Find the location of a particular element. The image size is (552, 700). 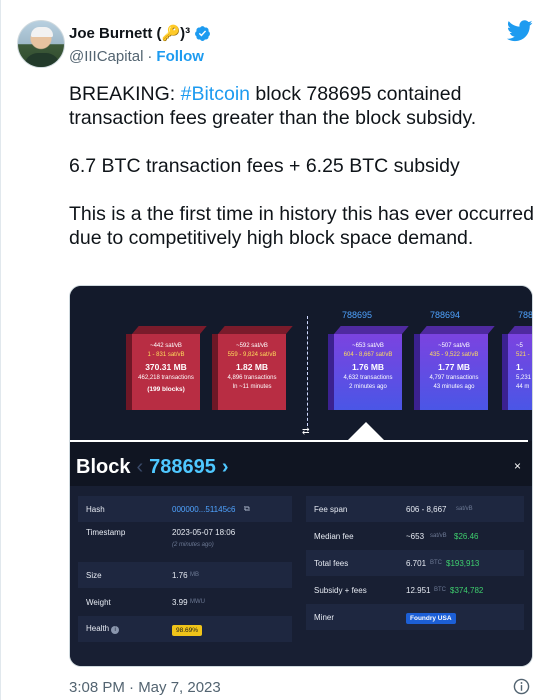

mined-block-size: 1.77 MB is located at coordinates (454, 367).